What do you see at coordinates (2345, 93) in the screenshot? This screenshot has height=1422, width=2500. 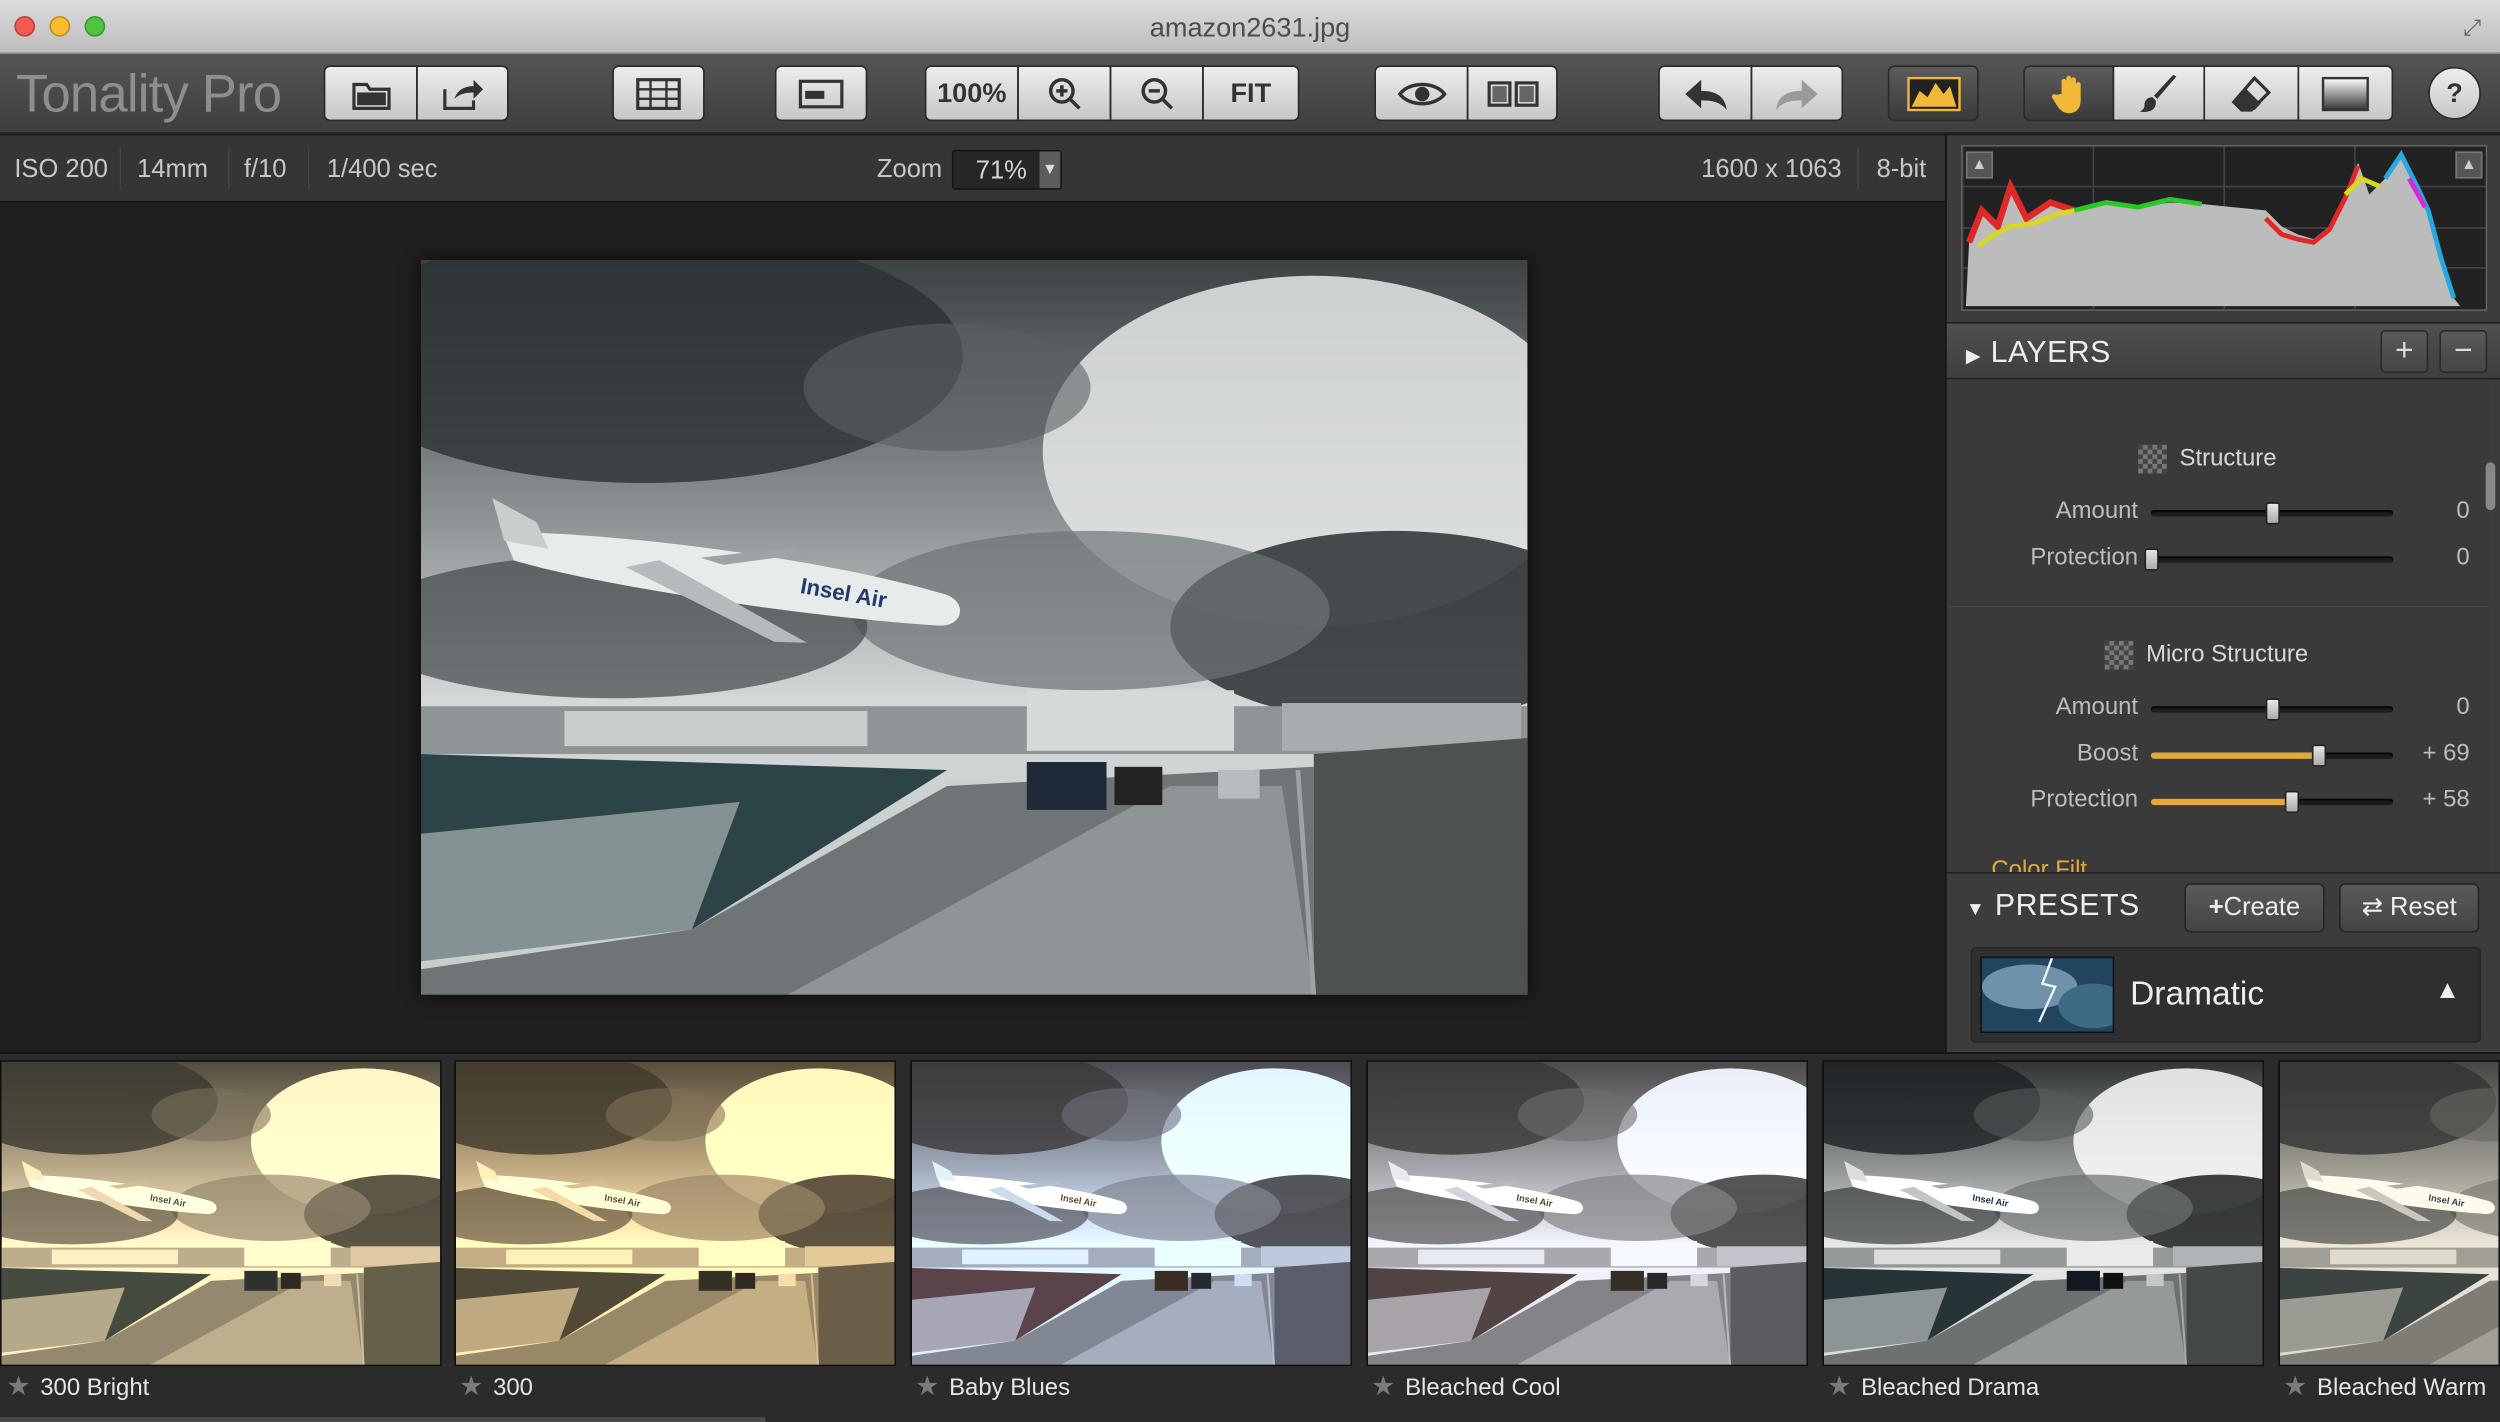 I see `gradient-tool-button` at bounding box center [2345, 93].